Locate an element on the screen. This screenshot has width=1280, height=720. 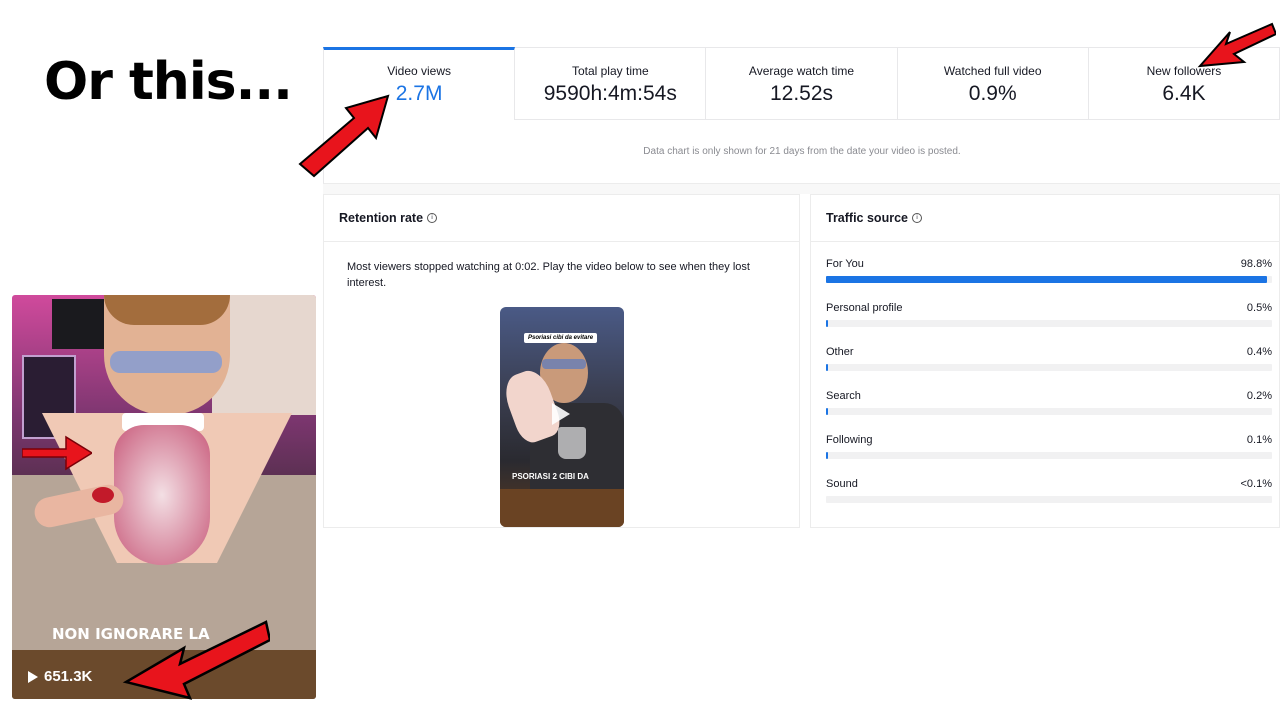
tab-total-play-time: Total play time 9590h:4m:54s is located at coordinates (611, 83).